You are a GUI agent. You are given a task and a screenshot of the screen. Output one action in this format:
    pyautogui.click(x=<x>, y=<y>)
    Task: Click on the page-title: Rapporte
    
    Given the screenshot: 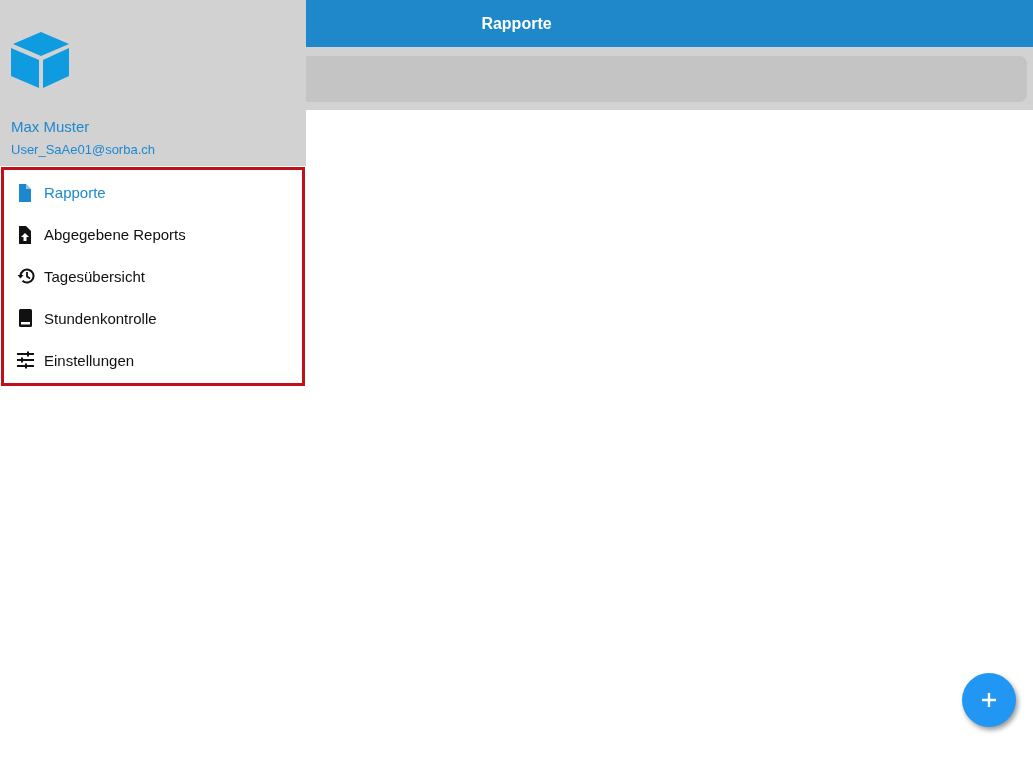 What is the action you would take?
    pyautogui.click(x=516, y=23)
    